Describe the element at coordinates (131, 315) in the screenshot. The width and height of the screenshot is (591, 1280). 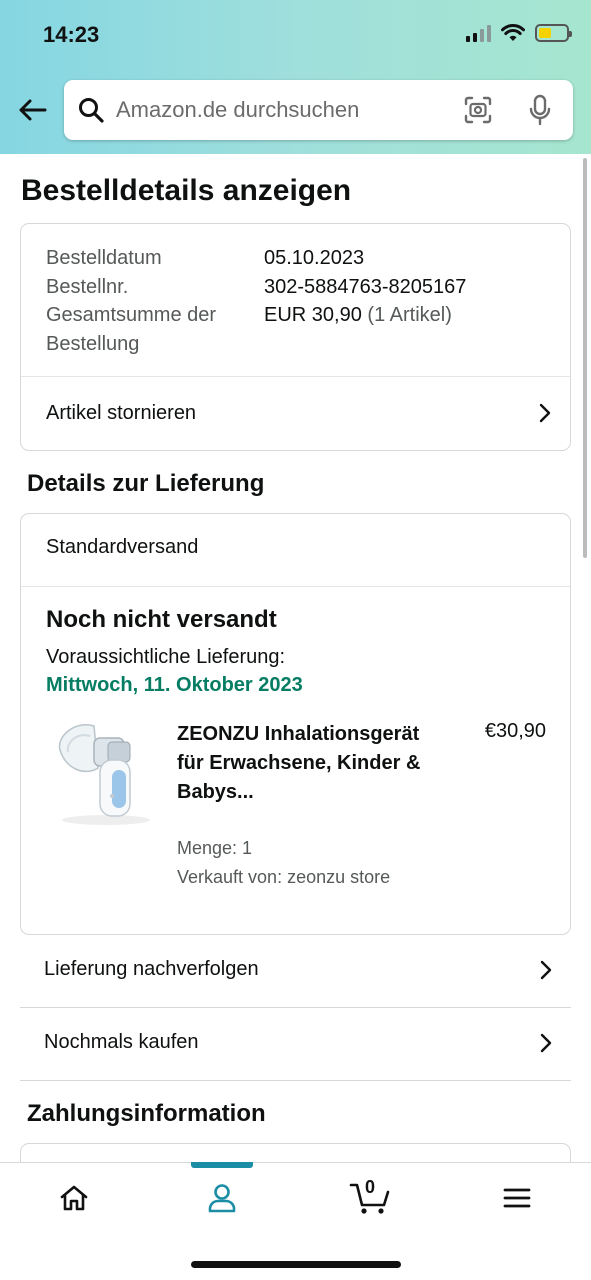
I see `order-total-label-line1: Gesamtsumme der` at that location.